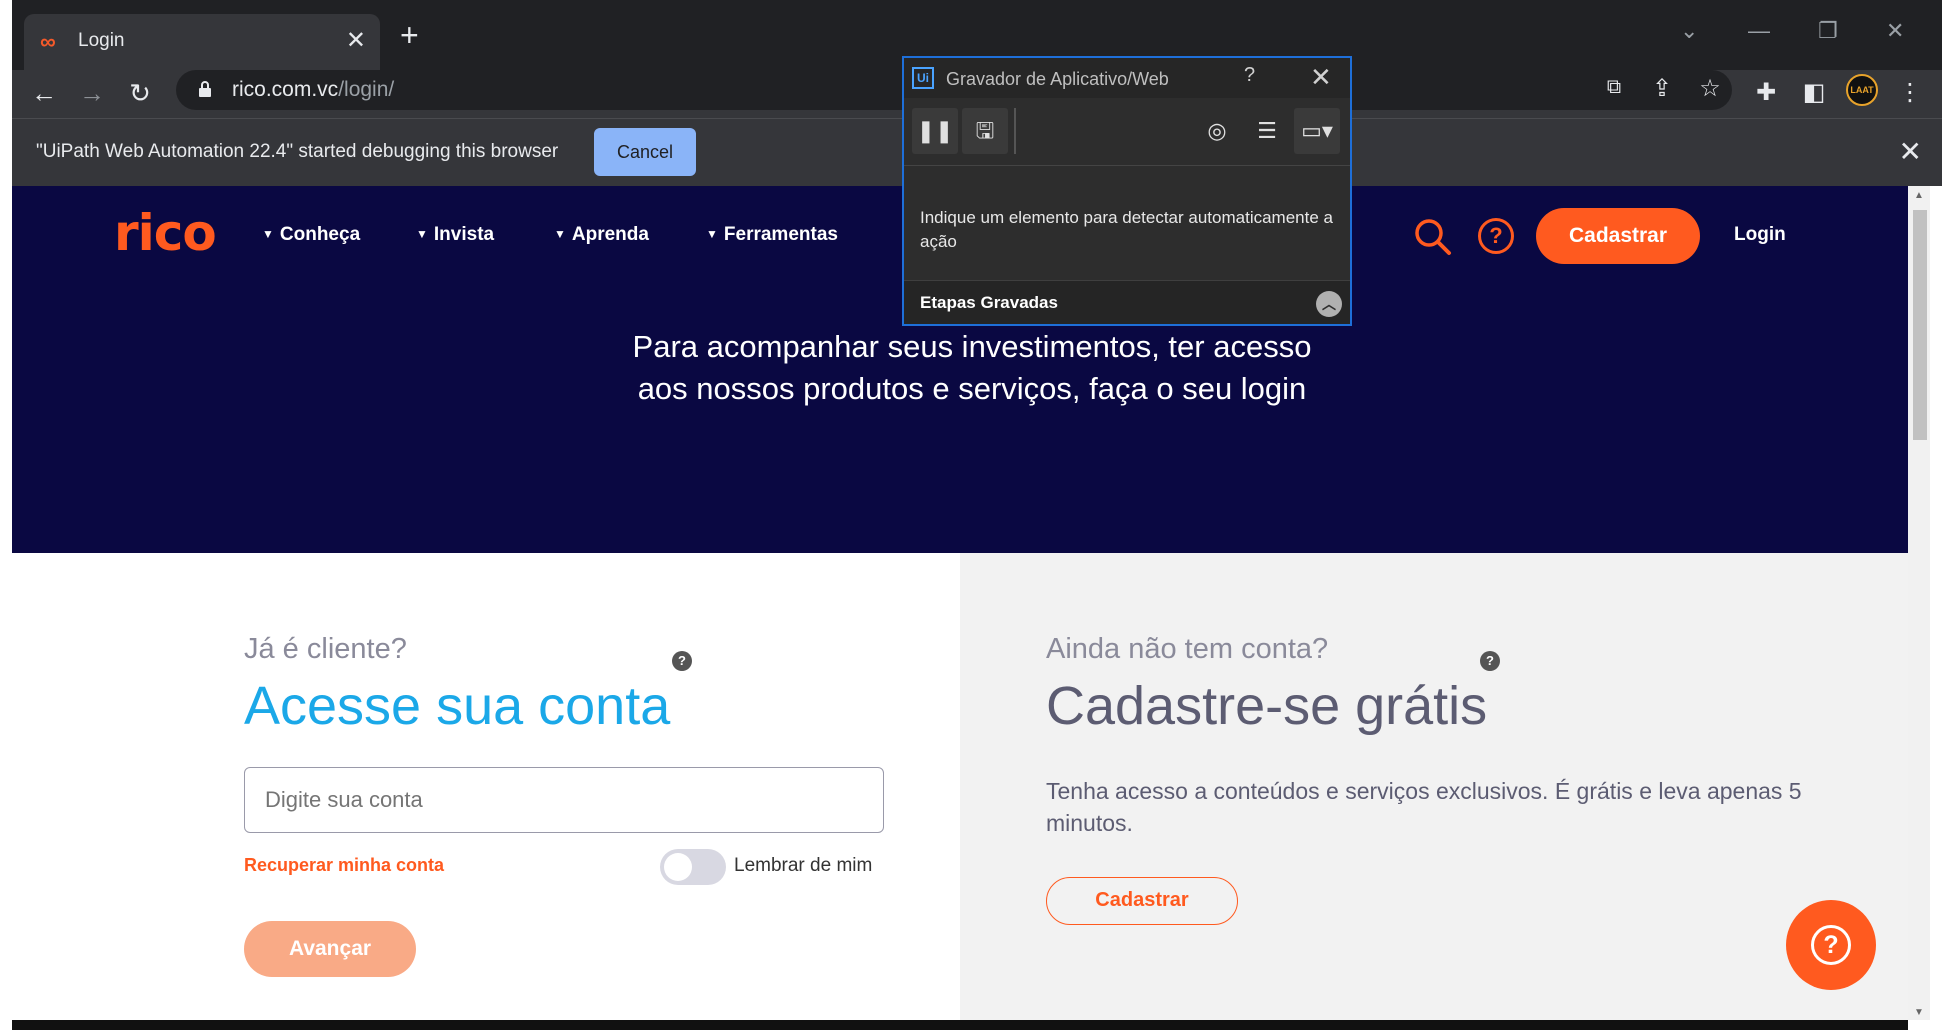  Describe the element at coordinates (1920, 325) in the screenshot. I see `scrollbar-thumb` at that location.